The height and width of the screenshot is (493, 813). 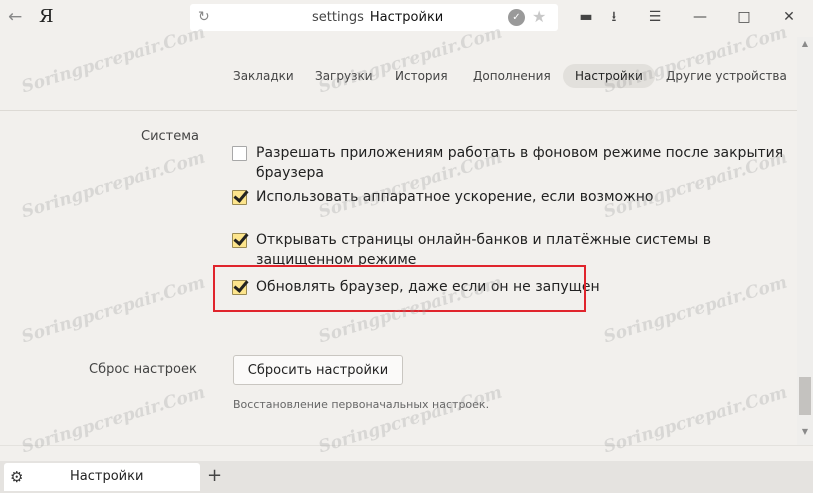 What do you see at coordinates (744, 17) in the screenshot?
I see `maximize-icon: □` at bounding box center [744, 17].